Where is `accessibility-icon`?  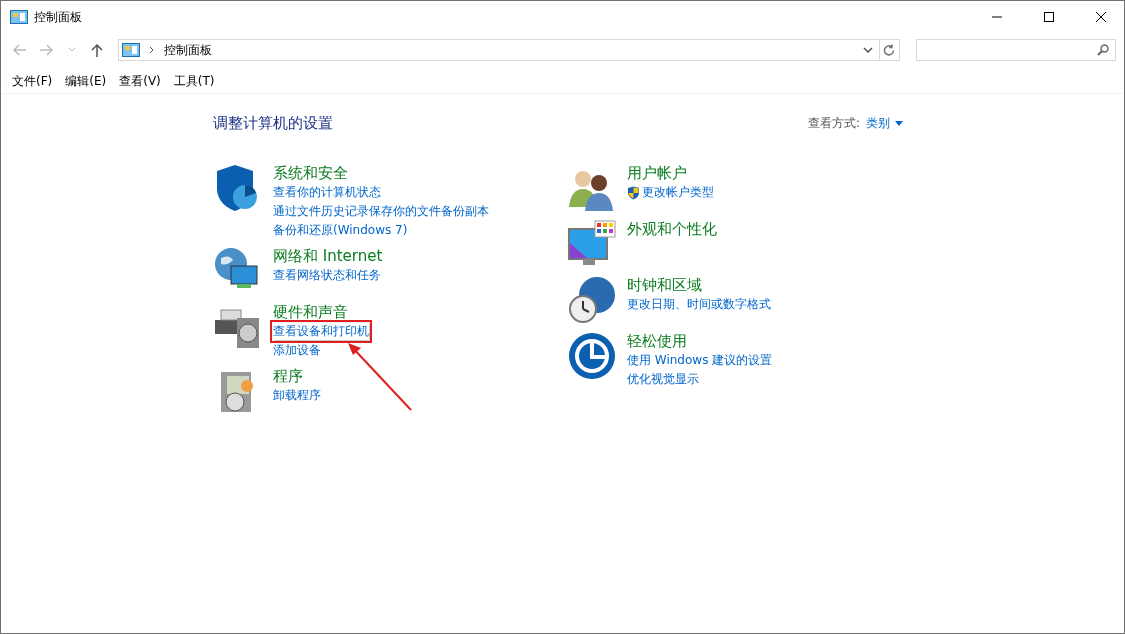 accessibility-icon is located at coordinates (592, 356).